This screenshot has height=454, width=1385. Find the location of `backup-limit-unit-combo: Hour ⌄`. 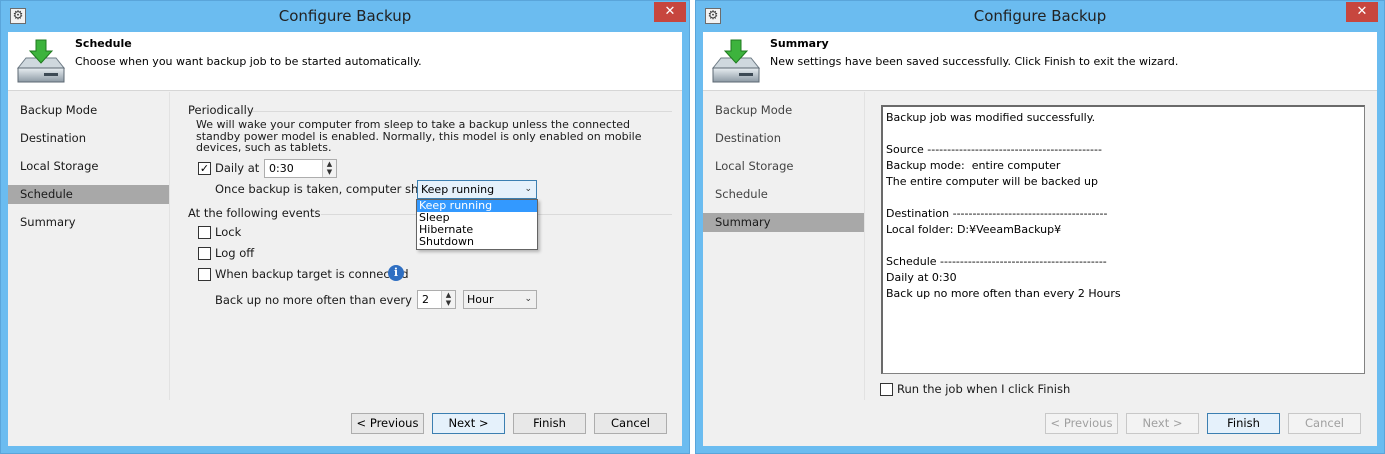

backup-limit-unit-combo: Hour ⌄ is located at coordinates (500, 299).